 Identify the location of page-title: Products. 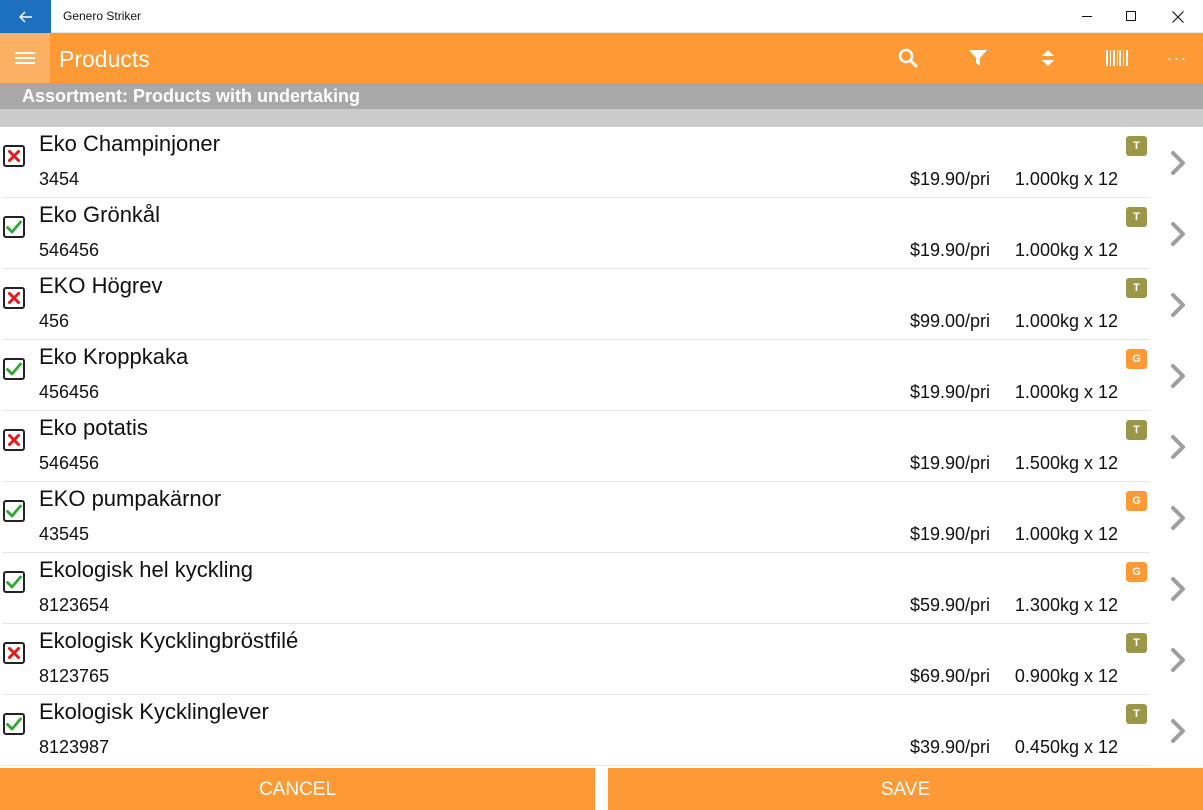
(104, 59).